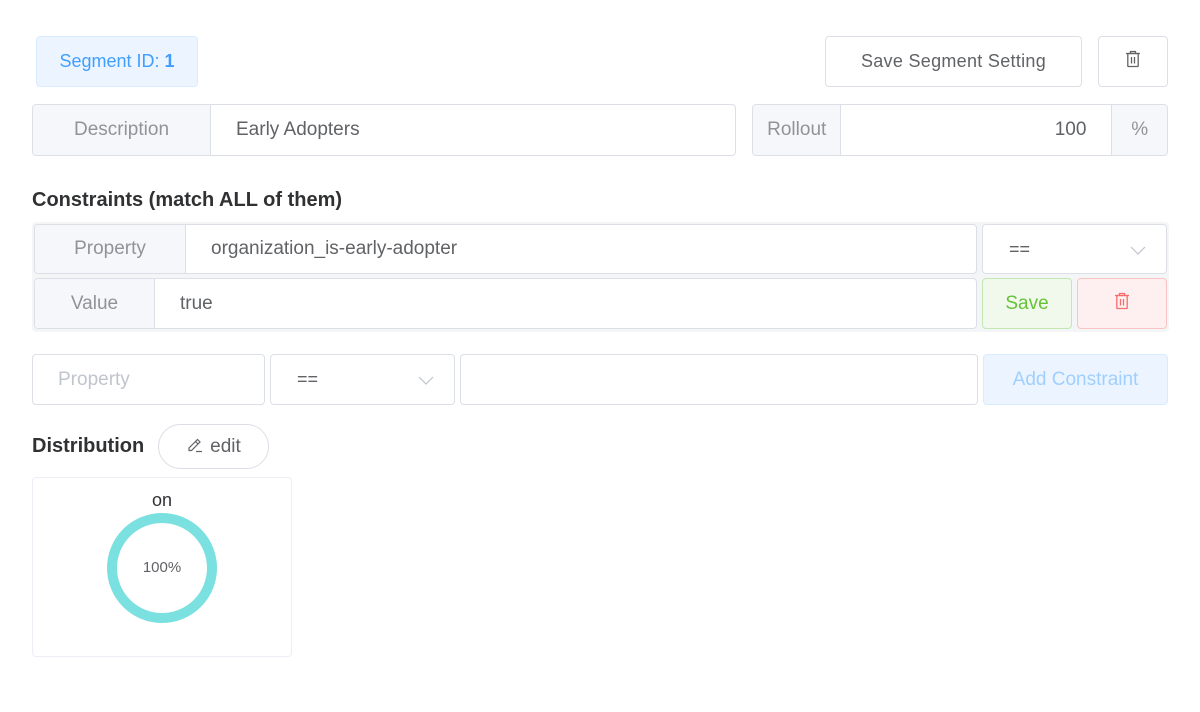 This screenshot has height=712, width=1200. I want to click on constraint-value-group: Value, so click(505, 303).